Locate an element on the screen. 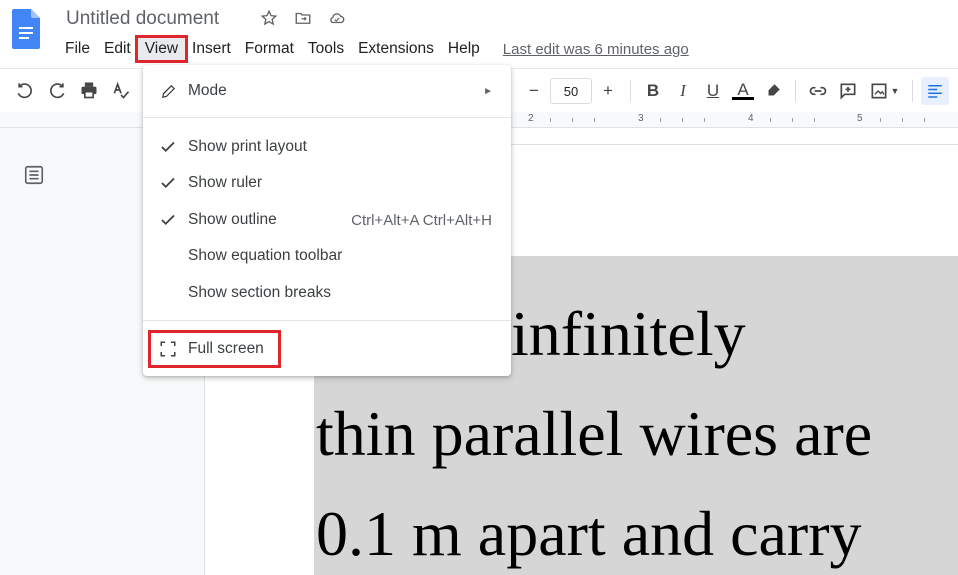  bold-icon: B is located at coordinates (653, 91).